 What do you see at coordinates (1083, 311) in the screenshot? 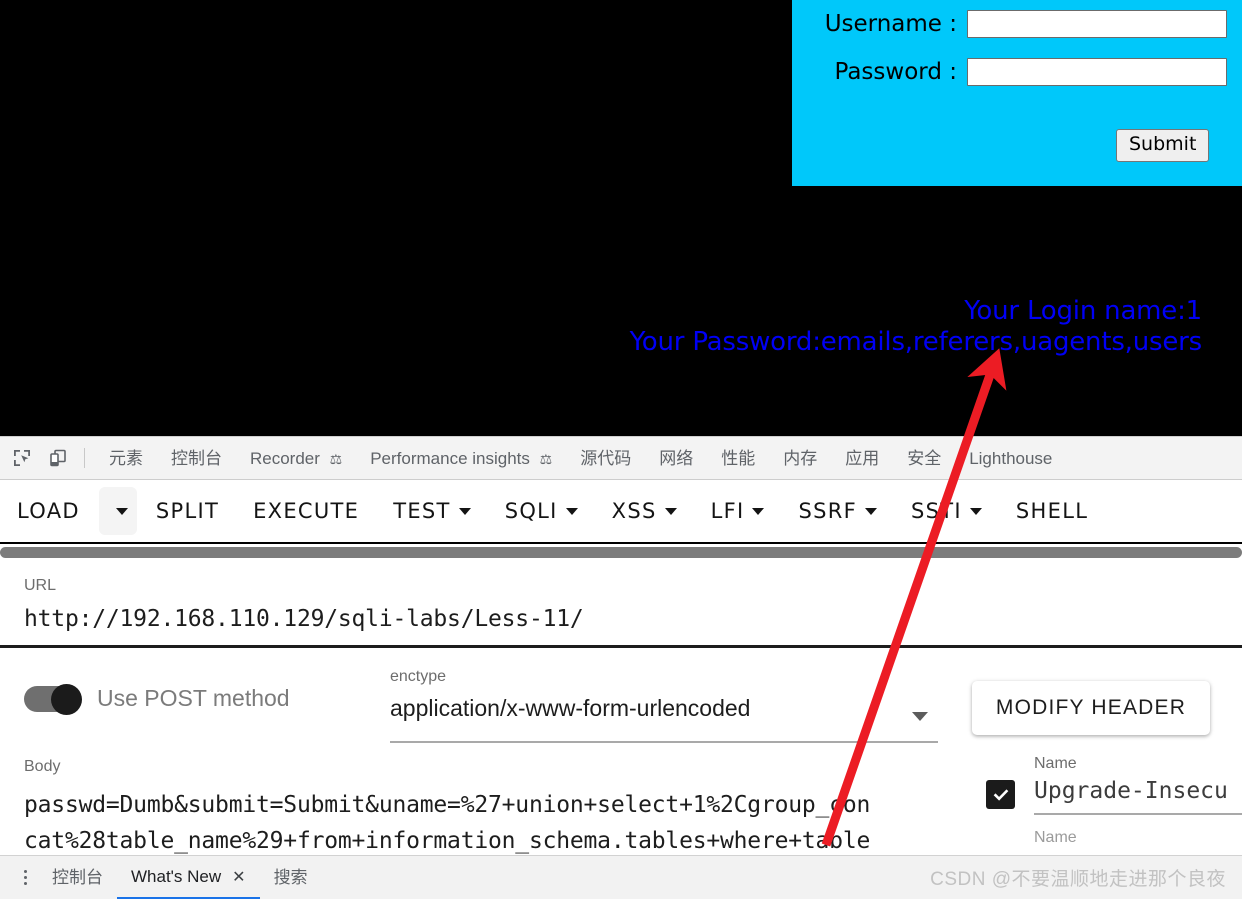
I see `login-name-line: Your Login name:1` at bounding box center [1083, 311].